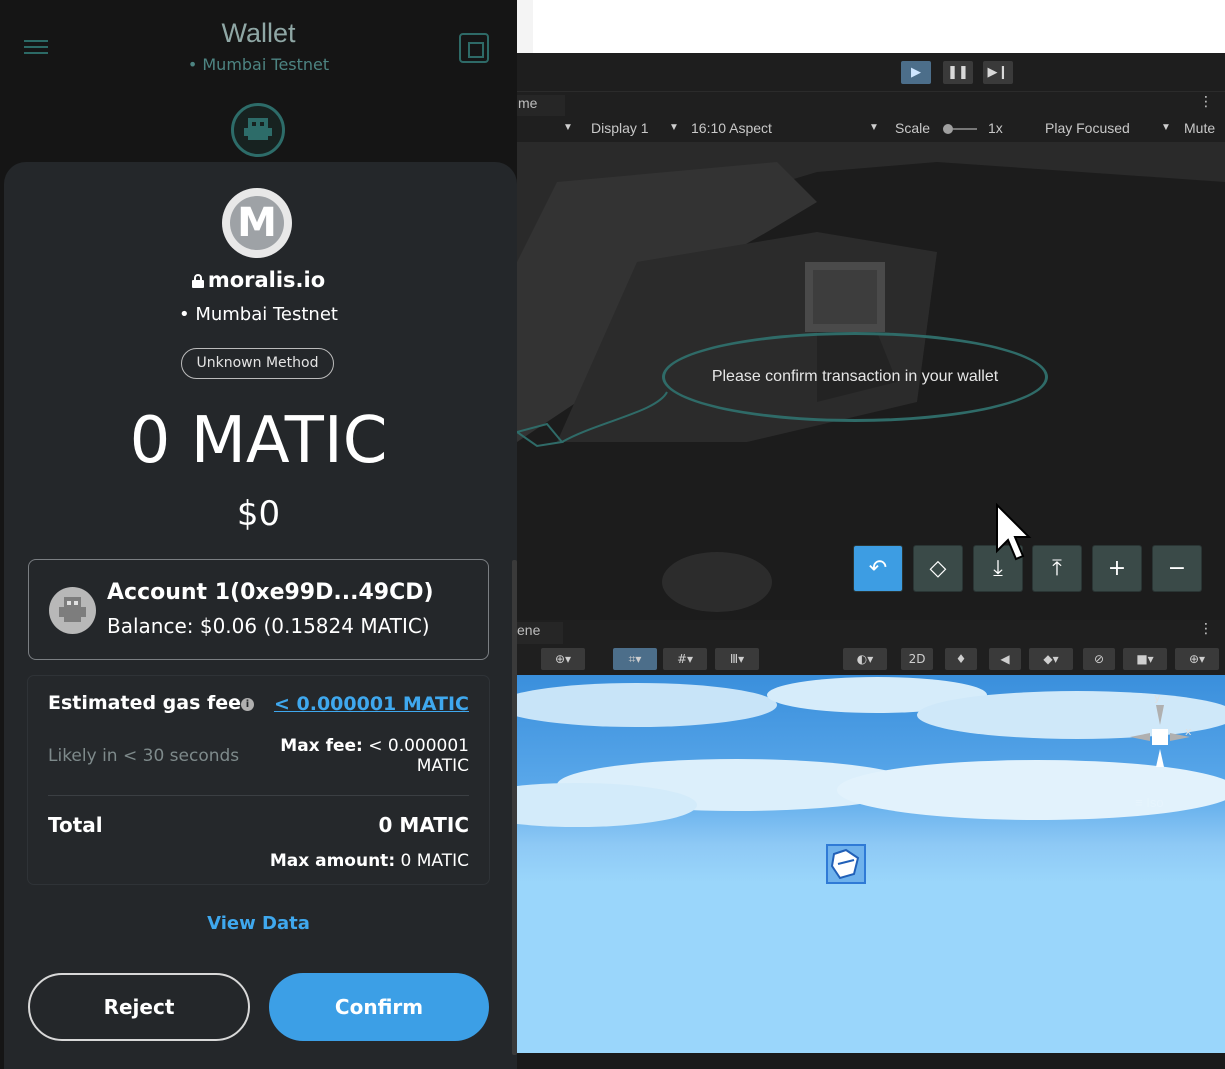  What do you see at coordinates (541, 106) in the screenshot?
I see `tab-game: me` at bounding box center [541, 106].